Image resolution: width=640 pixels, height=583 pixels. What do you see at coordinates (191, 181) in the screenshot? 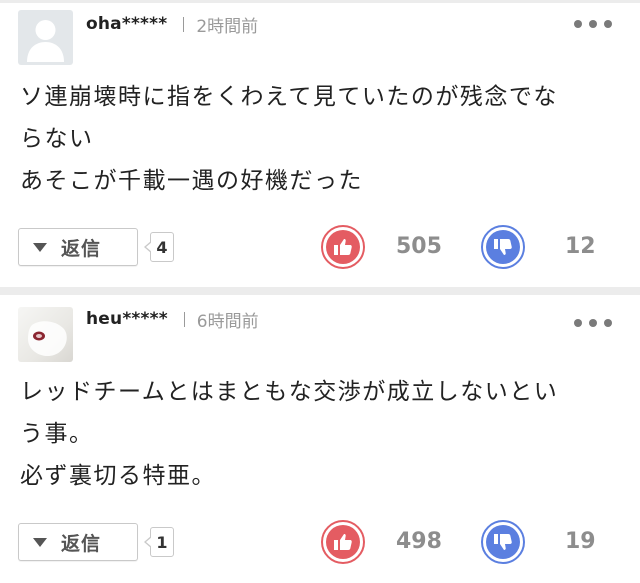
I see `comment-line: あそこが千載一遇の好機だった` at bounding box center [191, 181].